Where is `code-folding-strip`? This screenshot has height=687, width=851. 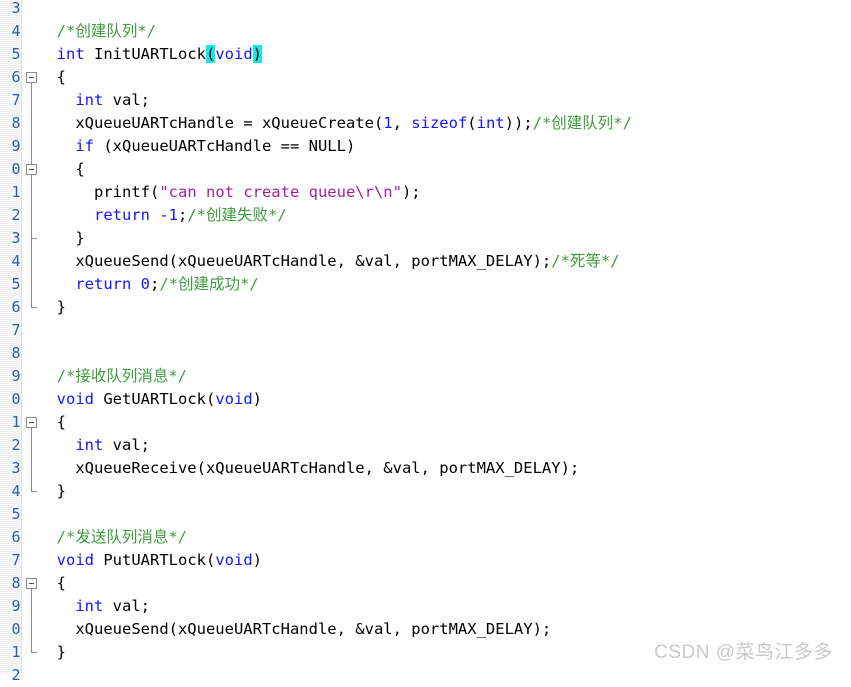 code-folding-strip is located at coordinates (30, 337).